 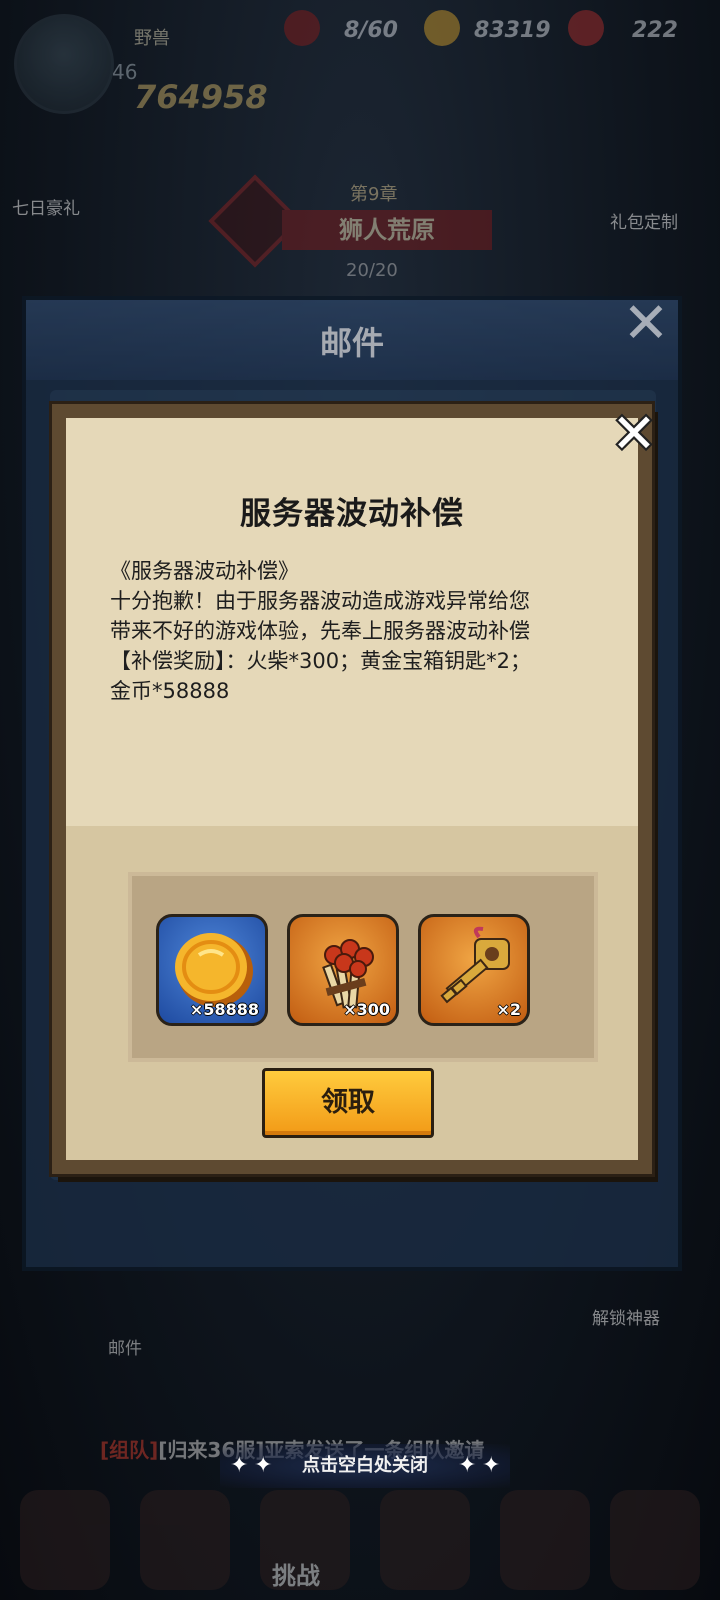 I want to click on body-line: 带来不好的游戏体验，先奉上服务器波动补偿, so click(x=320, y=631).